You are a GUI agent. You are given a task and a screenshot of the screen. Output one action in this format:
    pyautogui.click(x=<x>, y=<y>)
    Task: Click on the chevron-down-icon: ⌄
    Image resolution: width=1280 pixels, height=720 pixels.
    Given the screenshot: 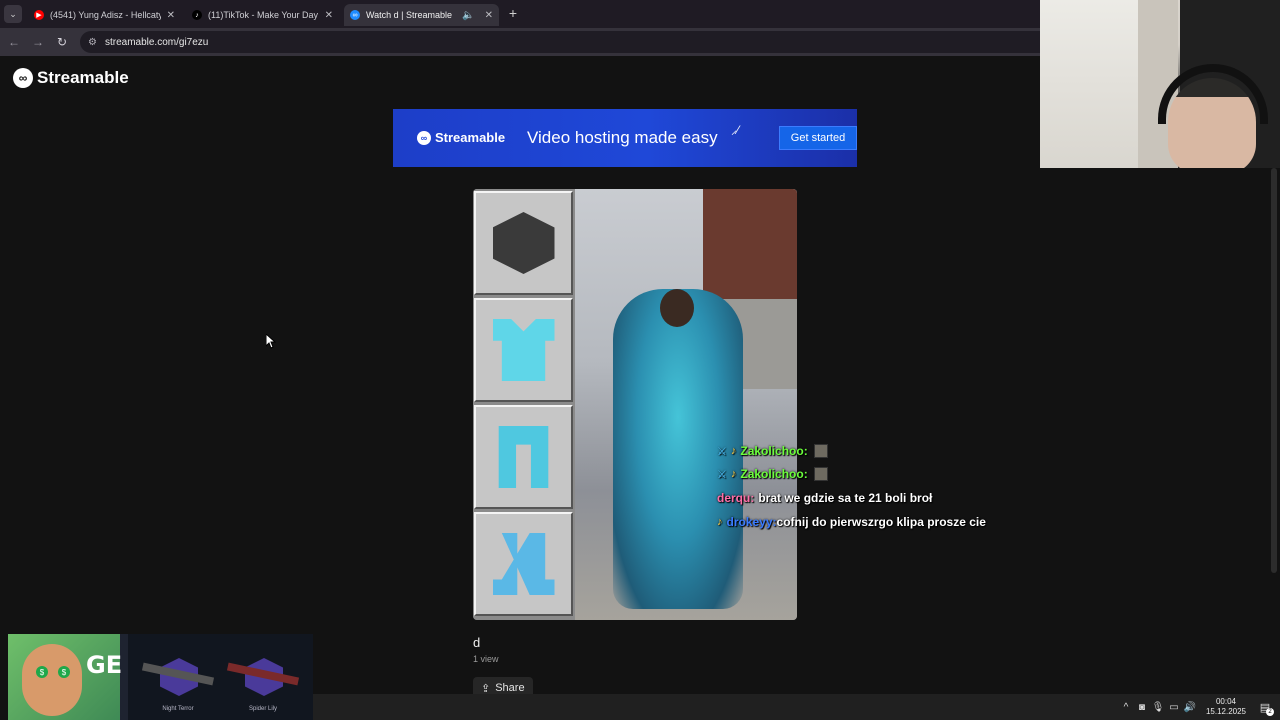 What is the action you would take?
    pyautogui.click(x=13, y=13)
    